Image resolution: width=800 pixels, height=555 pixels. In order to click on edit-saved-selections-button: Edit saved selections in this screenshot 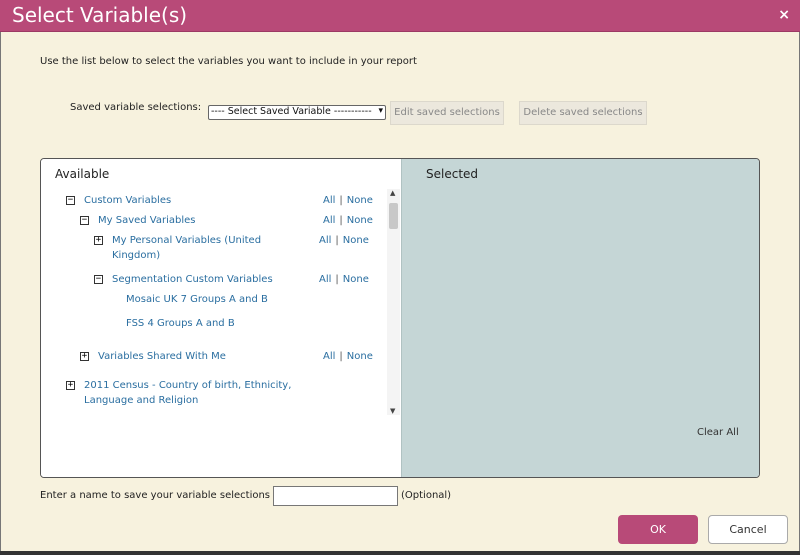, I will do `click(447, 113)`.